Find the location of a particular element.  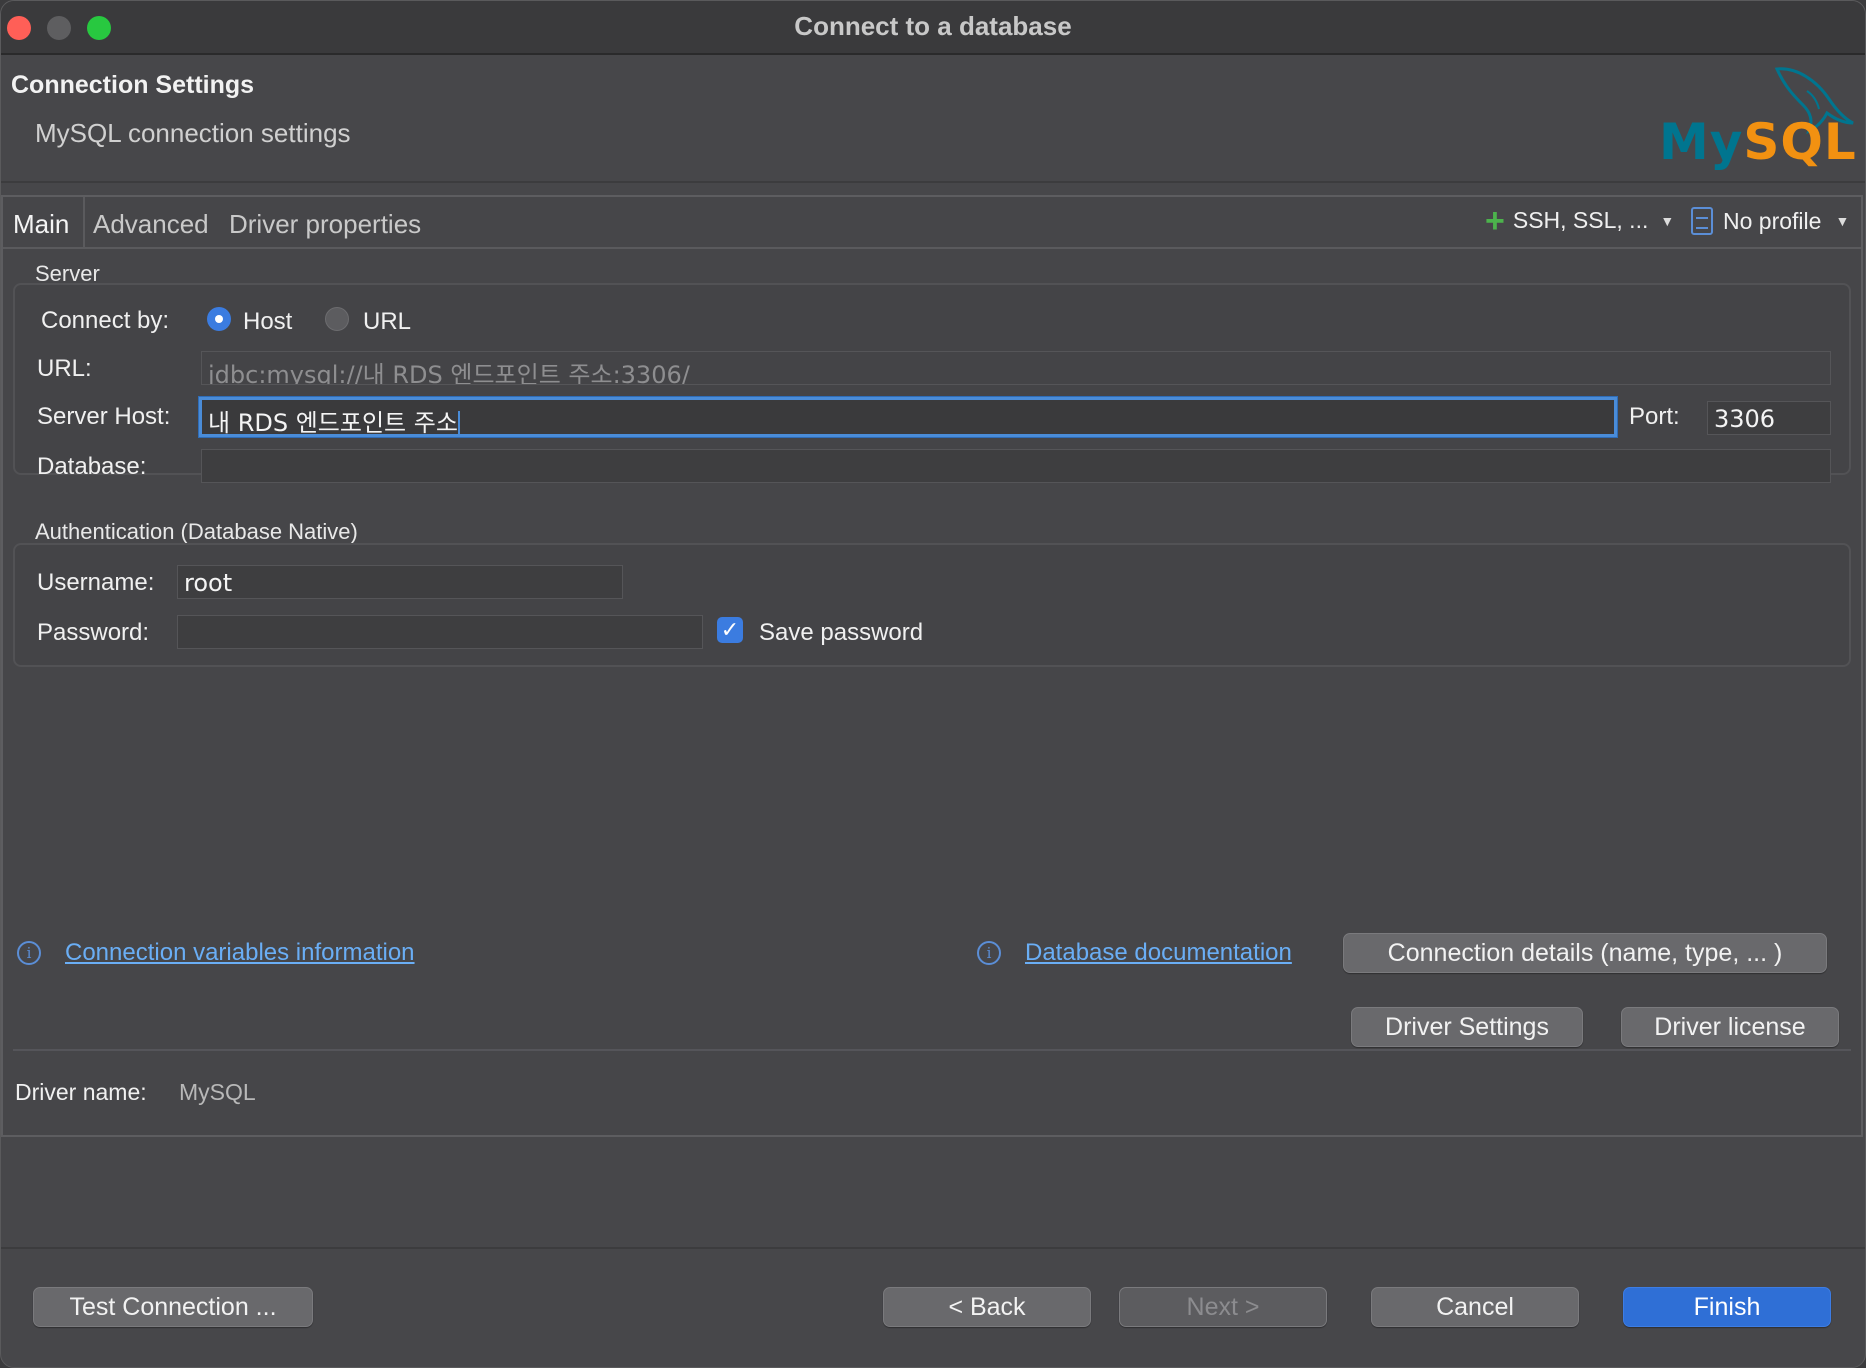

server-host-field: 내 RDS 엔드포인트 주소 is located at coordinates (908, 417).